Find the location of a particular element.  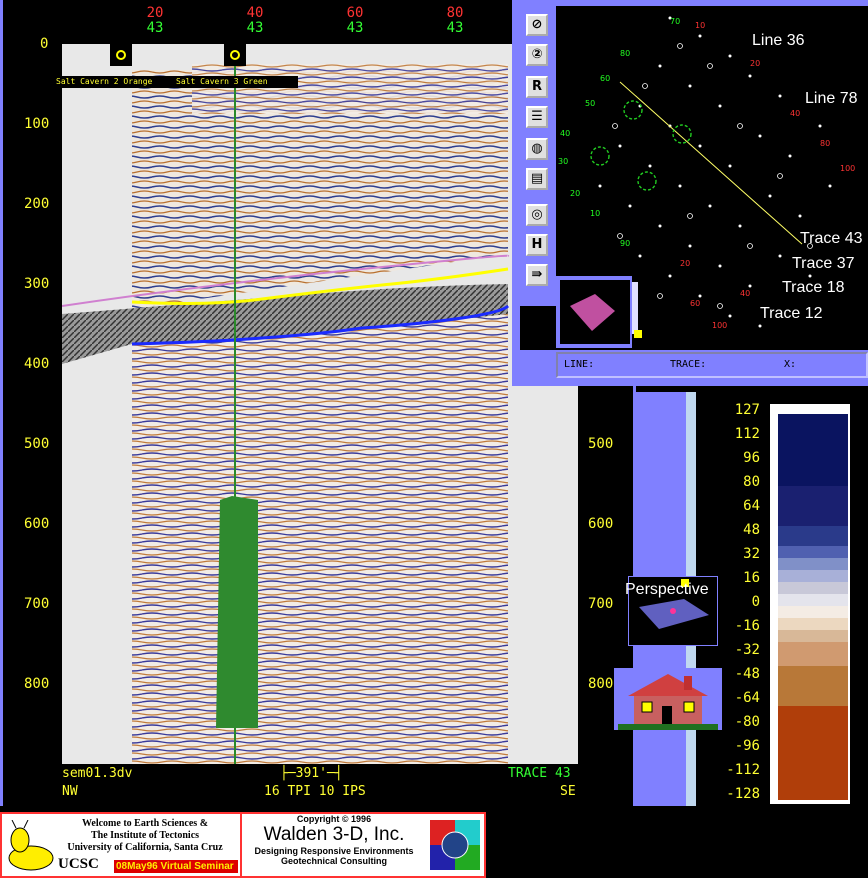

depth-label-right: 500 is located at coordinates (601, 444).